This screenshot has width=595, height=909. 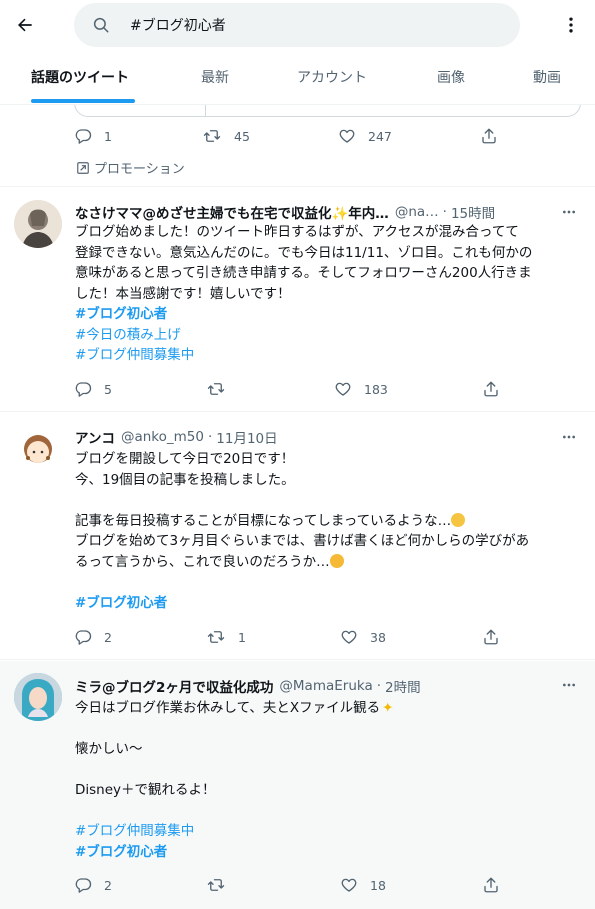 I want to click on retweet-button: 1, so click(x=226, y=637).